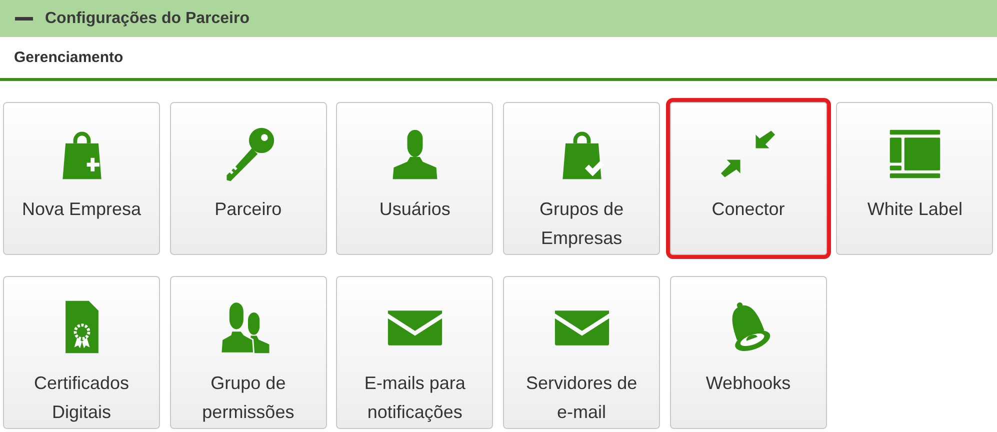 The height and width of the screenshot is (432, 997). What do you see at coordinates (24, 18) in the screenshot?
I see `collapse-icon` at bounding box center [24, 18].